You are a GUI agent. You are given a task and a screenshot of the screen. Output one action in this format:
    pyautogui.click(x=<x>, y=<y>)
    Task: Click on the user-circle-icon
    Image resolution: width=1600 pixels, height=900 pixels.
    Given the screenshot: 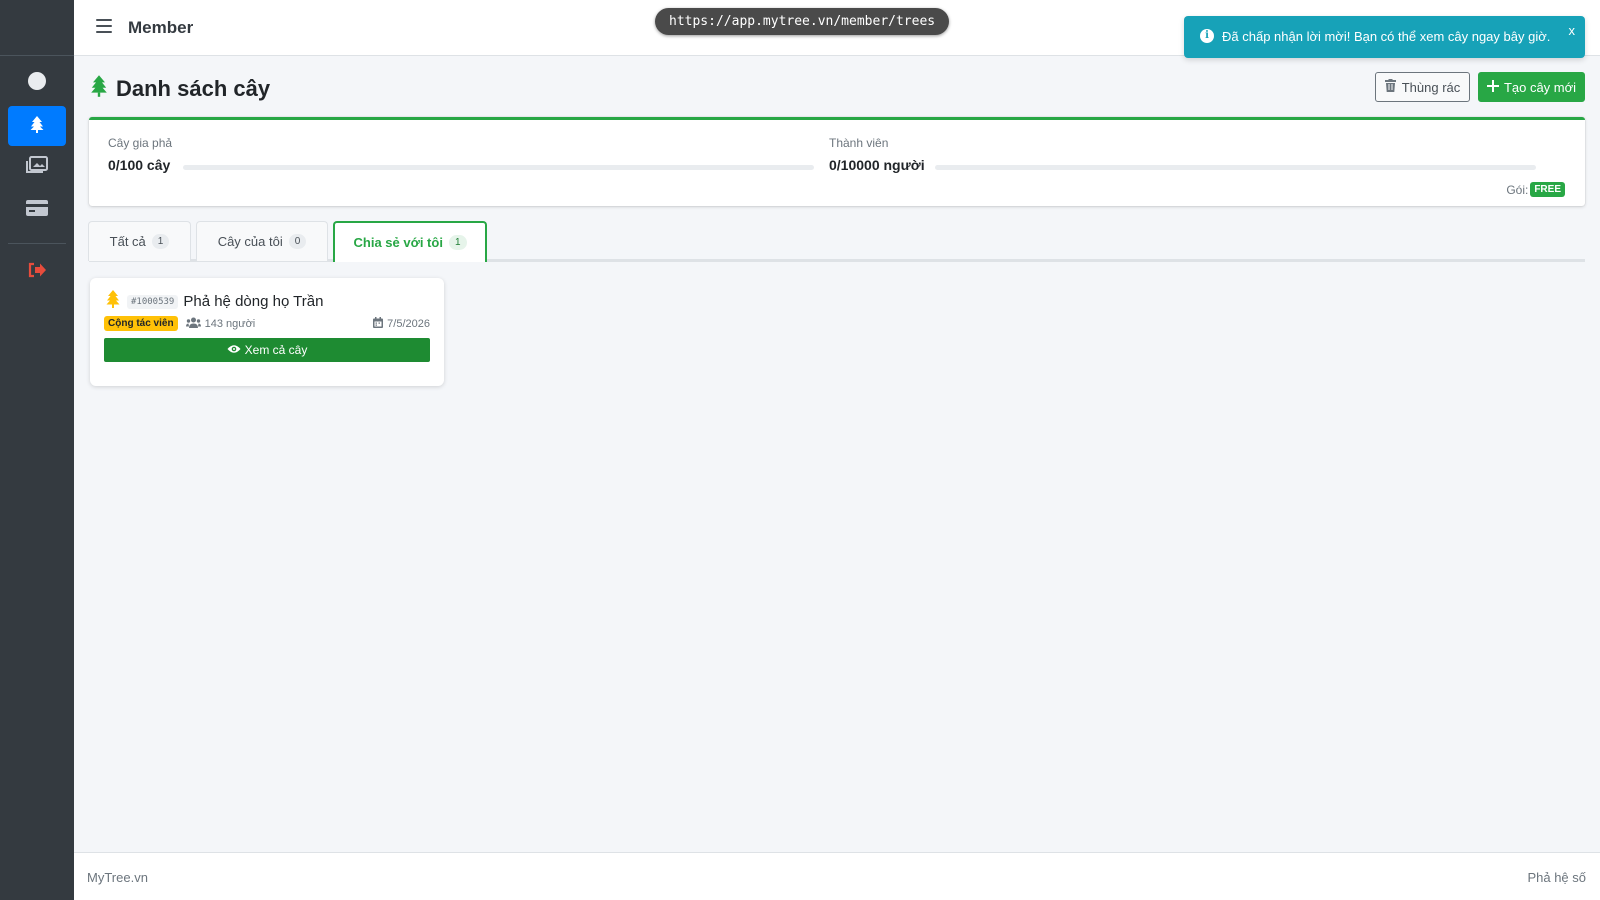 What is the action you would take?
    pyautogui.click(x=37, y=83)
    